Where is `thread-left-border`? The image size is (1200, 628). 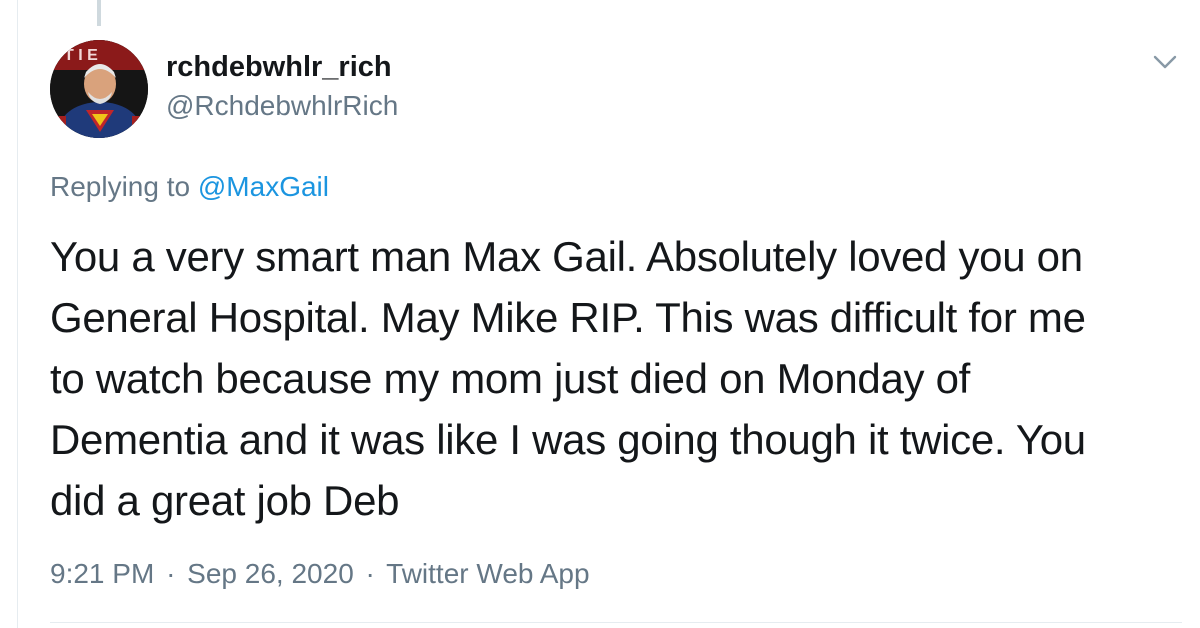 thread-left-border is located at coordinates (17, 314).